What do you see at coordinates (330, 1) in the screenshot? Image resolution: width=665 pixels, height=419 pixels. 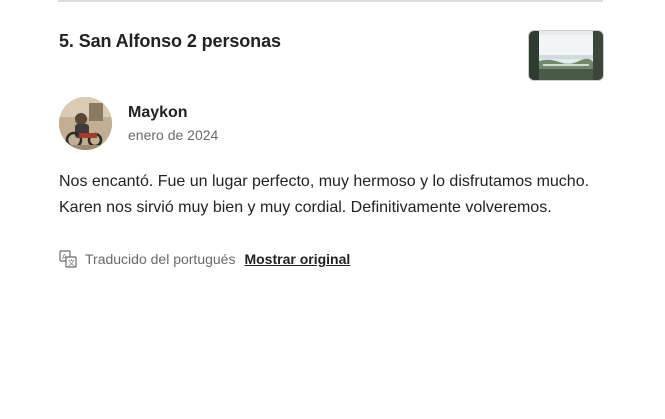 I see `top-divider` at bounding box center [330, 1].